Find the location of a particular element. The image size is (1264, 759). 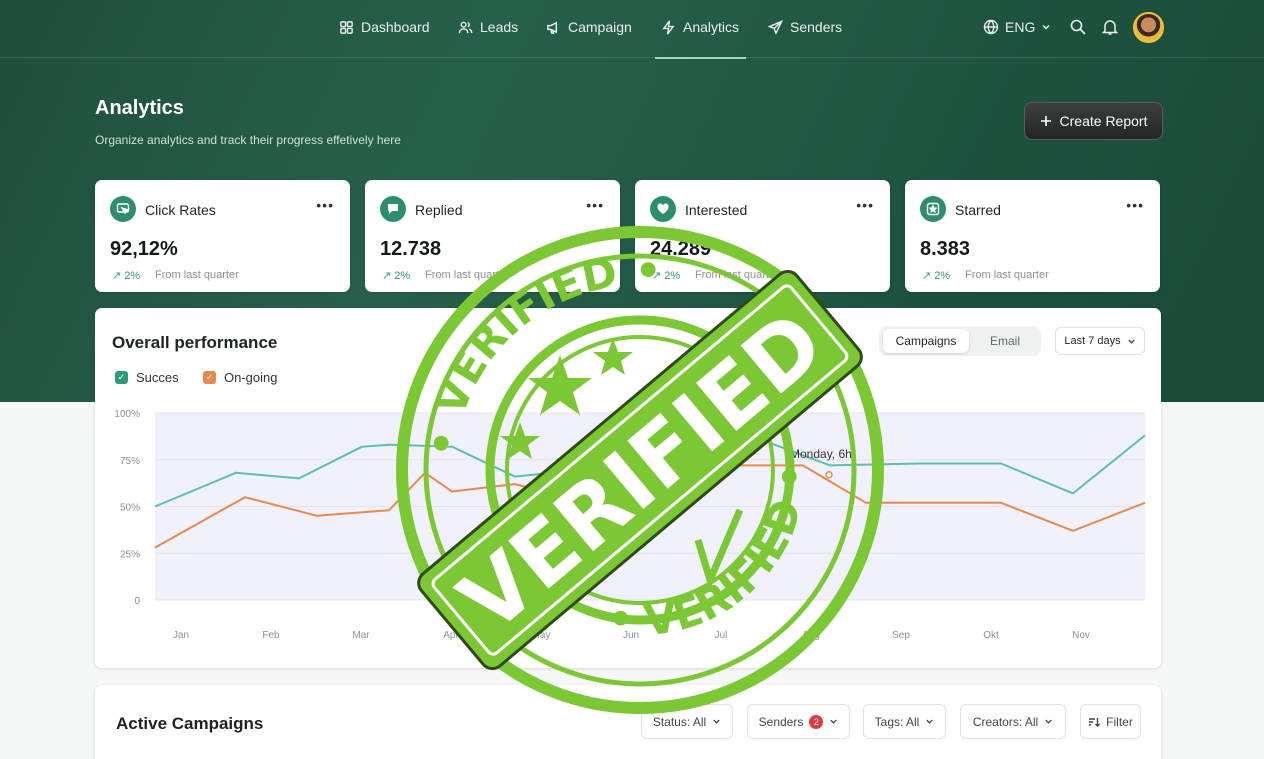

stat-value: 8.383 is located at coordinates (945, 249).